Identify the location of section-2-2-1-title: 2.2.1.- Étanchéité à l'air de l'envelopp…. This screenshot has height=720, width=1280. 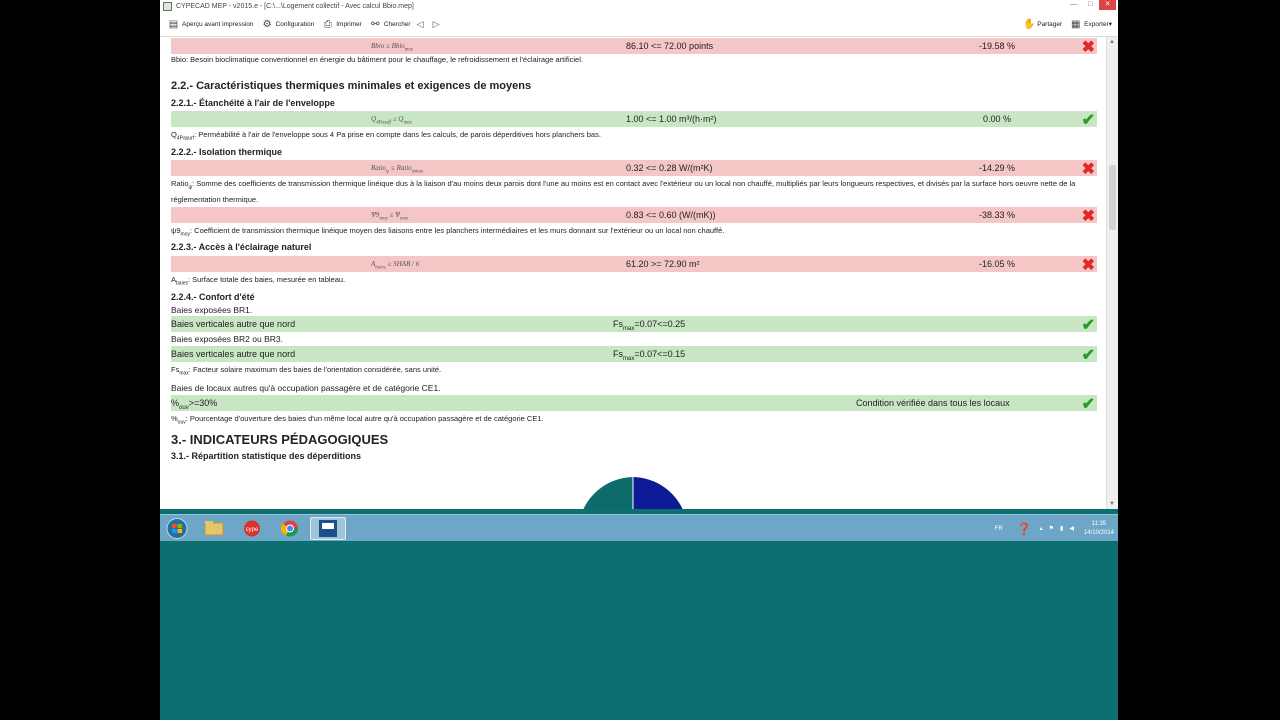
(253, 103).